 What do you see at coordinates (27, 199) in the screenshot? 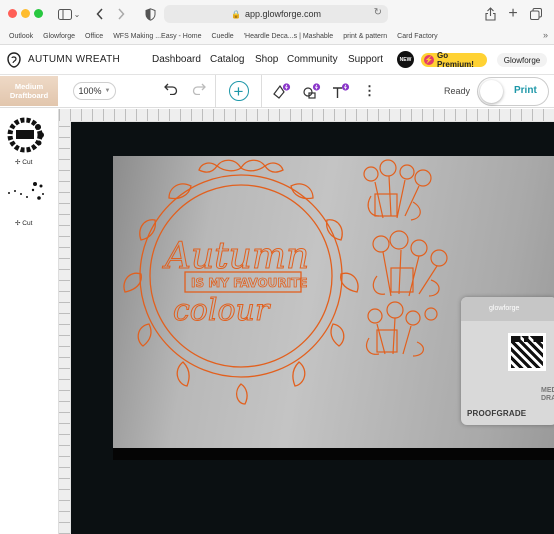
I see `design-thumbnail-flowers` at bounding box center [27, 199].